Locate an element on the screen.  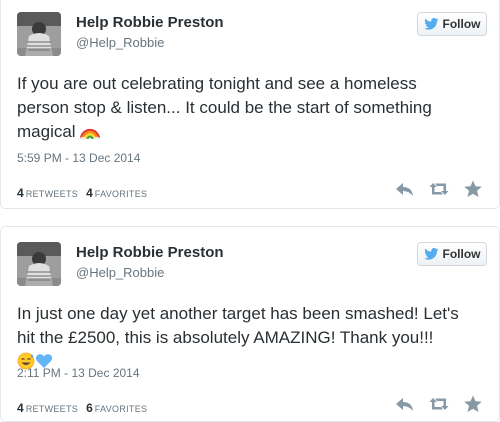
tweet-stats: 4 RETWEETS 6 FAVORITES is located at coordinates (86, 408).